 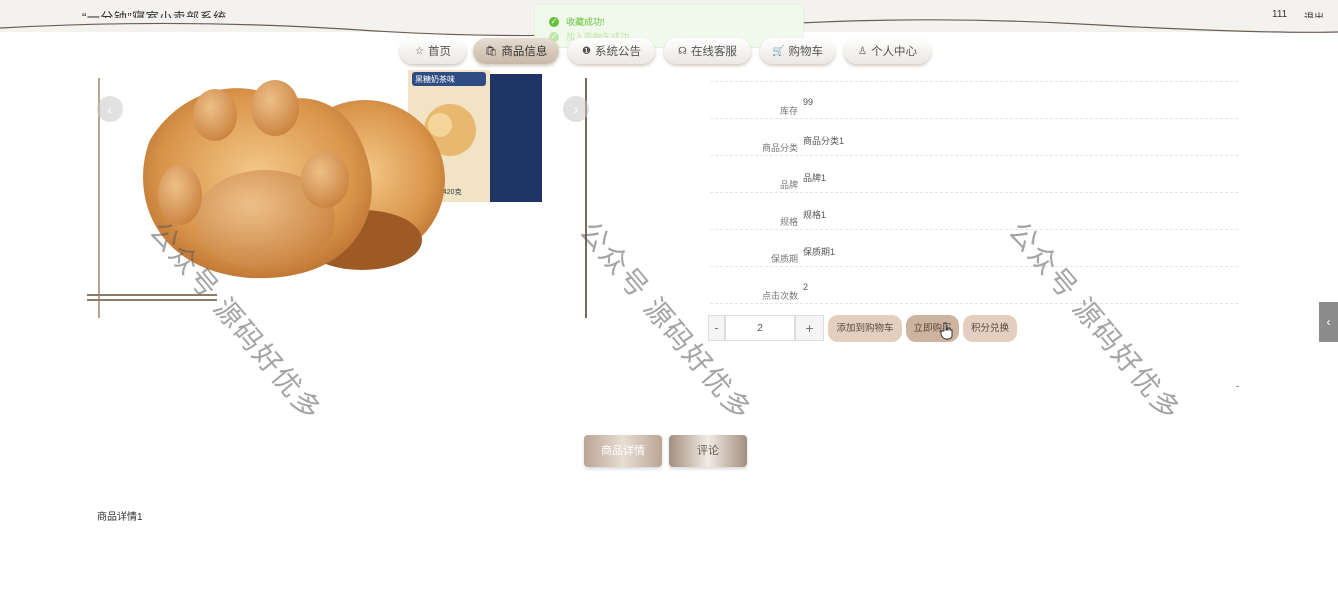 I want to click on info-row-stock: 库存 99, so click(x=974, y=100).